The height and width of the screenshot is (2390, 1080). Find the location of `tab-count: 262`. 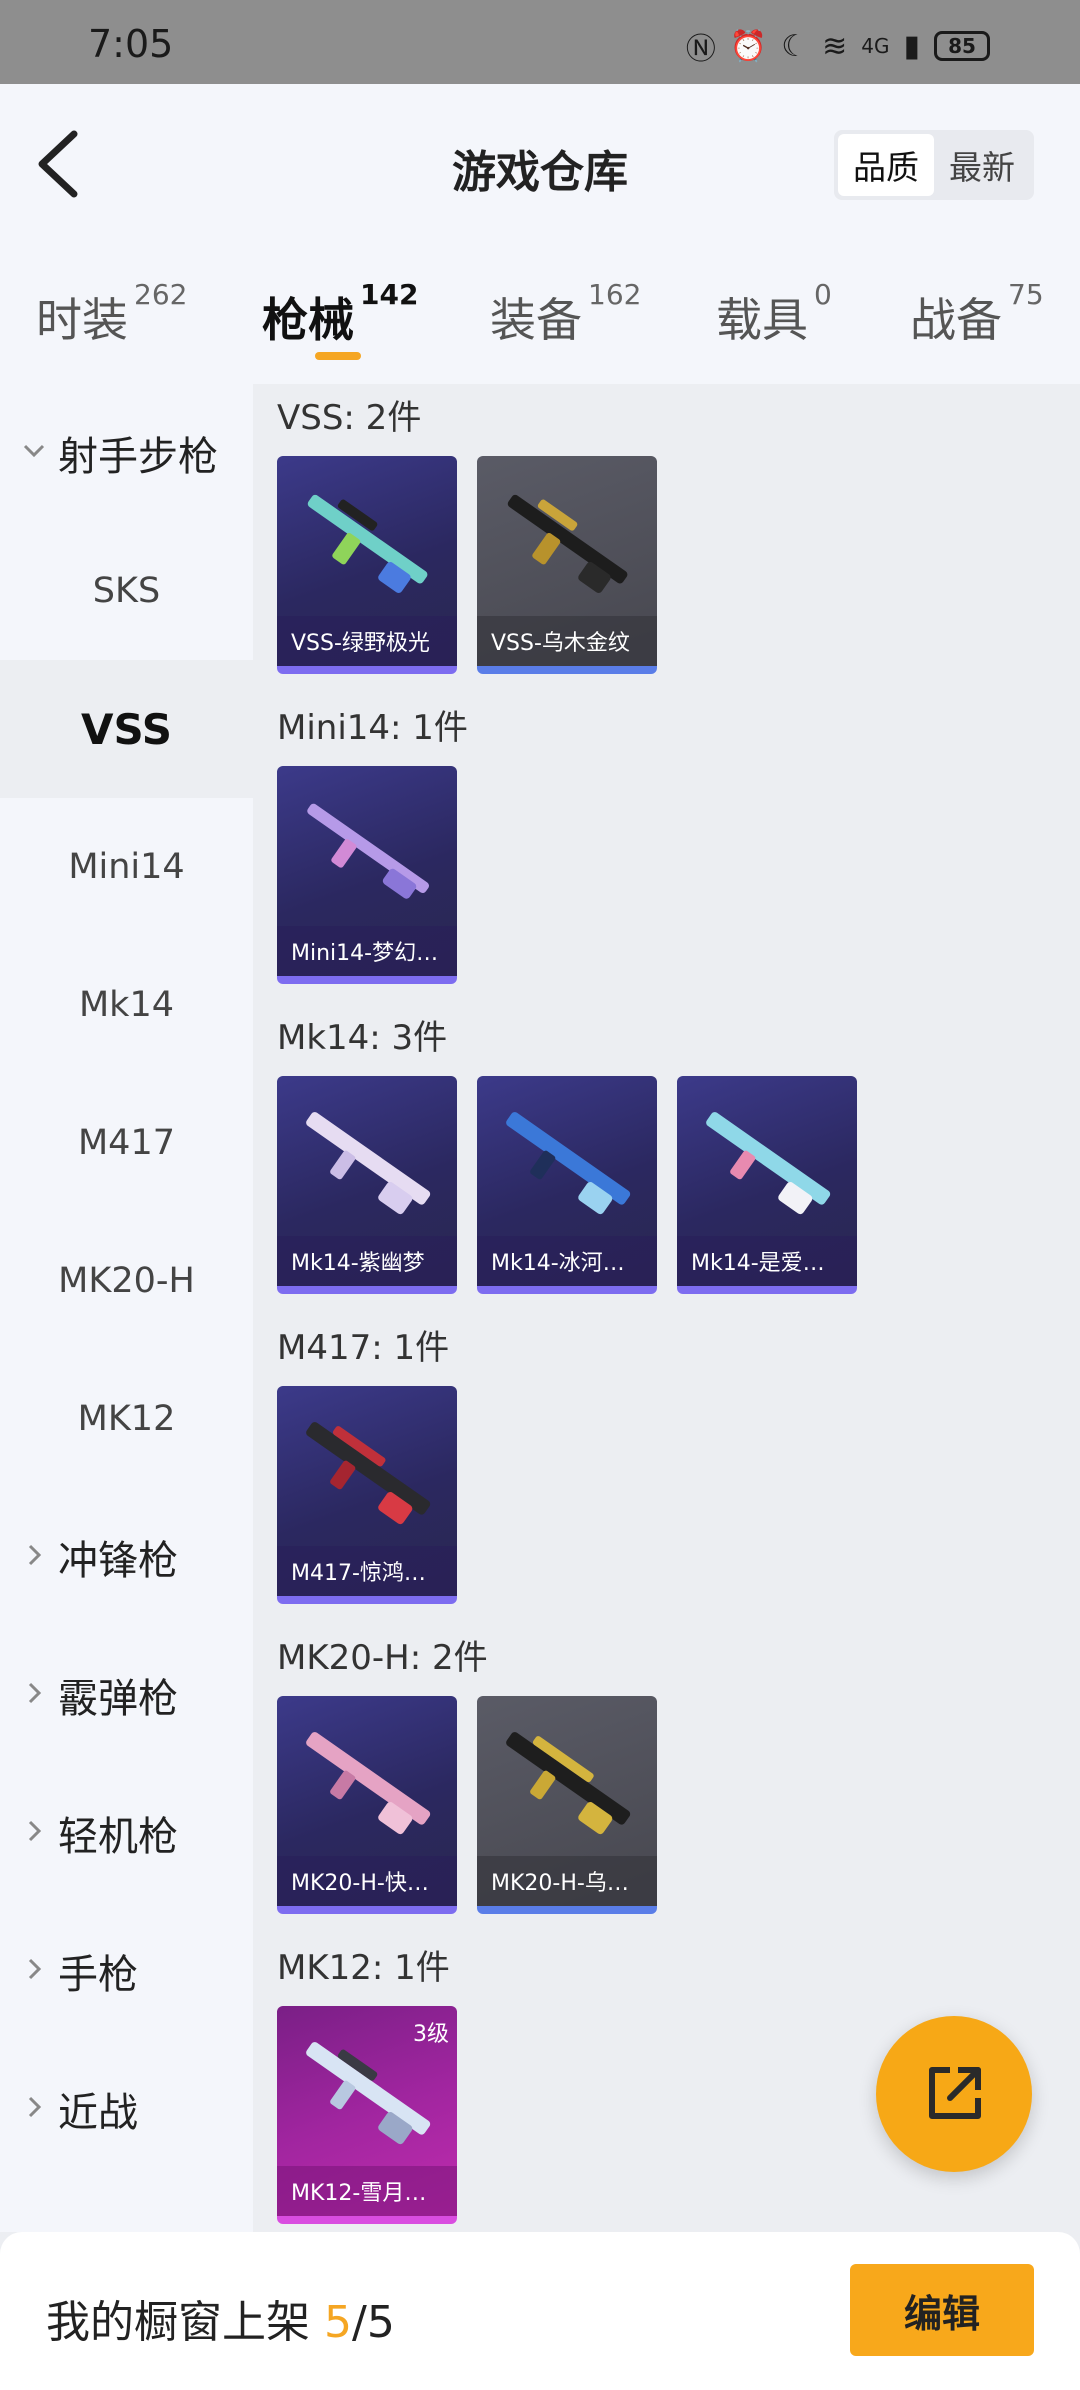

tab-count: 262 is located at coordinates (161, 294).